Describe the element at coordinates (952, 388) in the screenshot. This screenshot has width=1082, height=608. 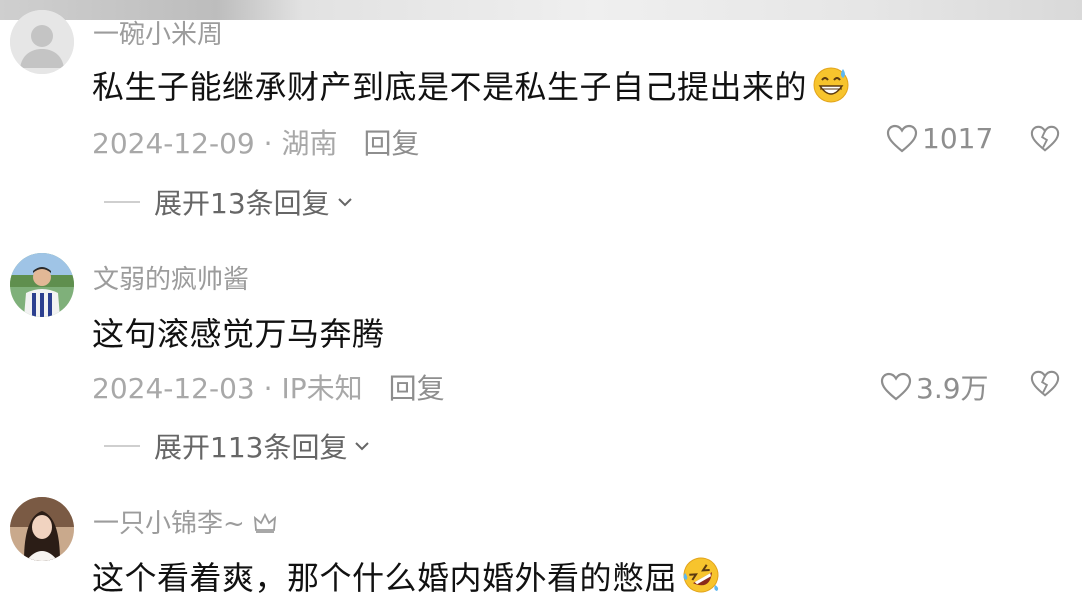
I see `like-count: 3.9万` at that location.